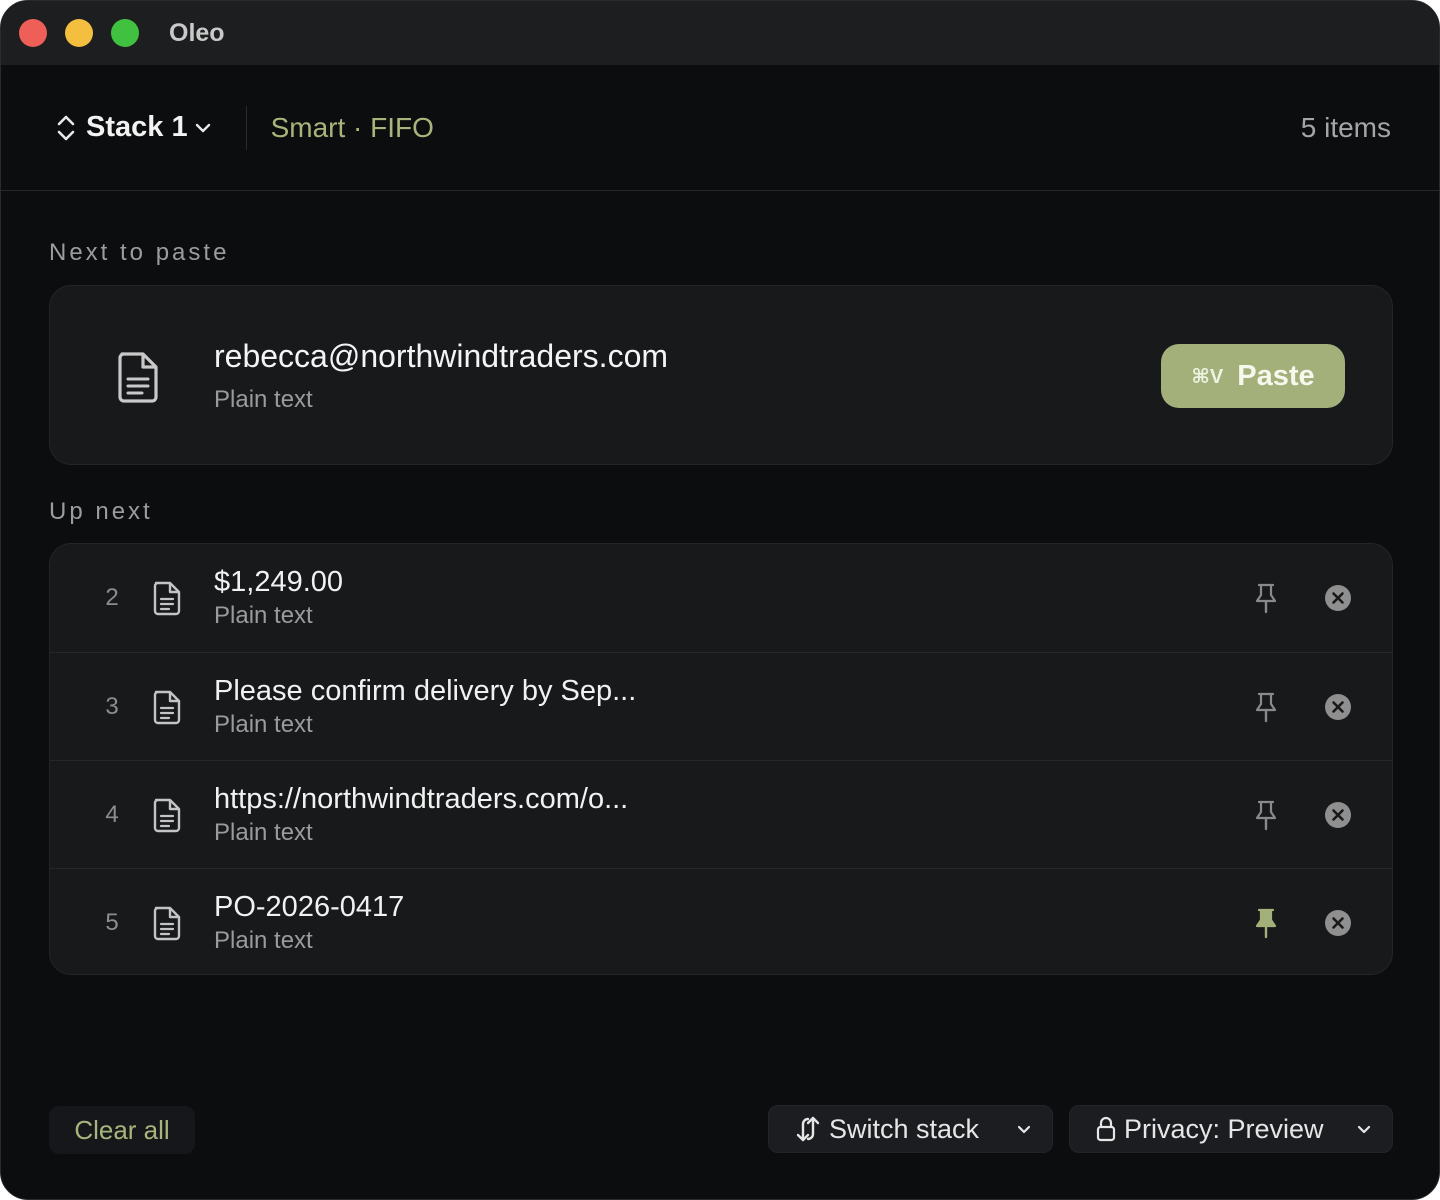 The image size is (1440, 1200). What do you see at coordinates (441, 356) in the screenshot?
I see `next-item-title: rebecca@northwindtraders.com` at bounding box center [441, 356].